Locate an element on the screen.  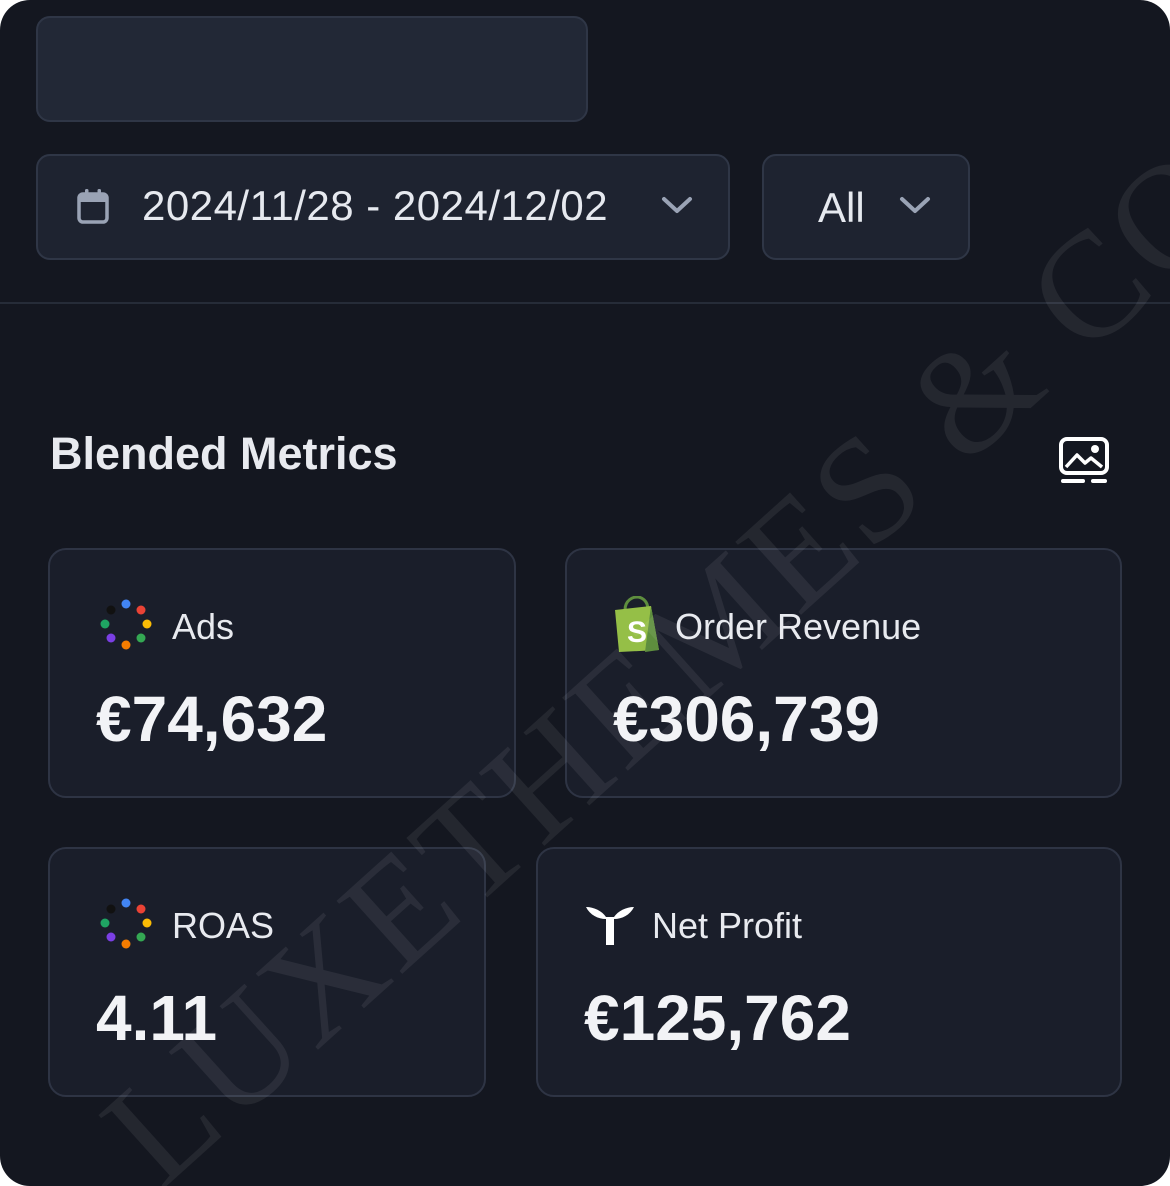
metric-label: ROAS is located at coordinates (223, 925).